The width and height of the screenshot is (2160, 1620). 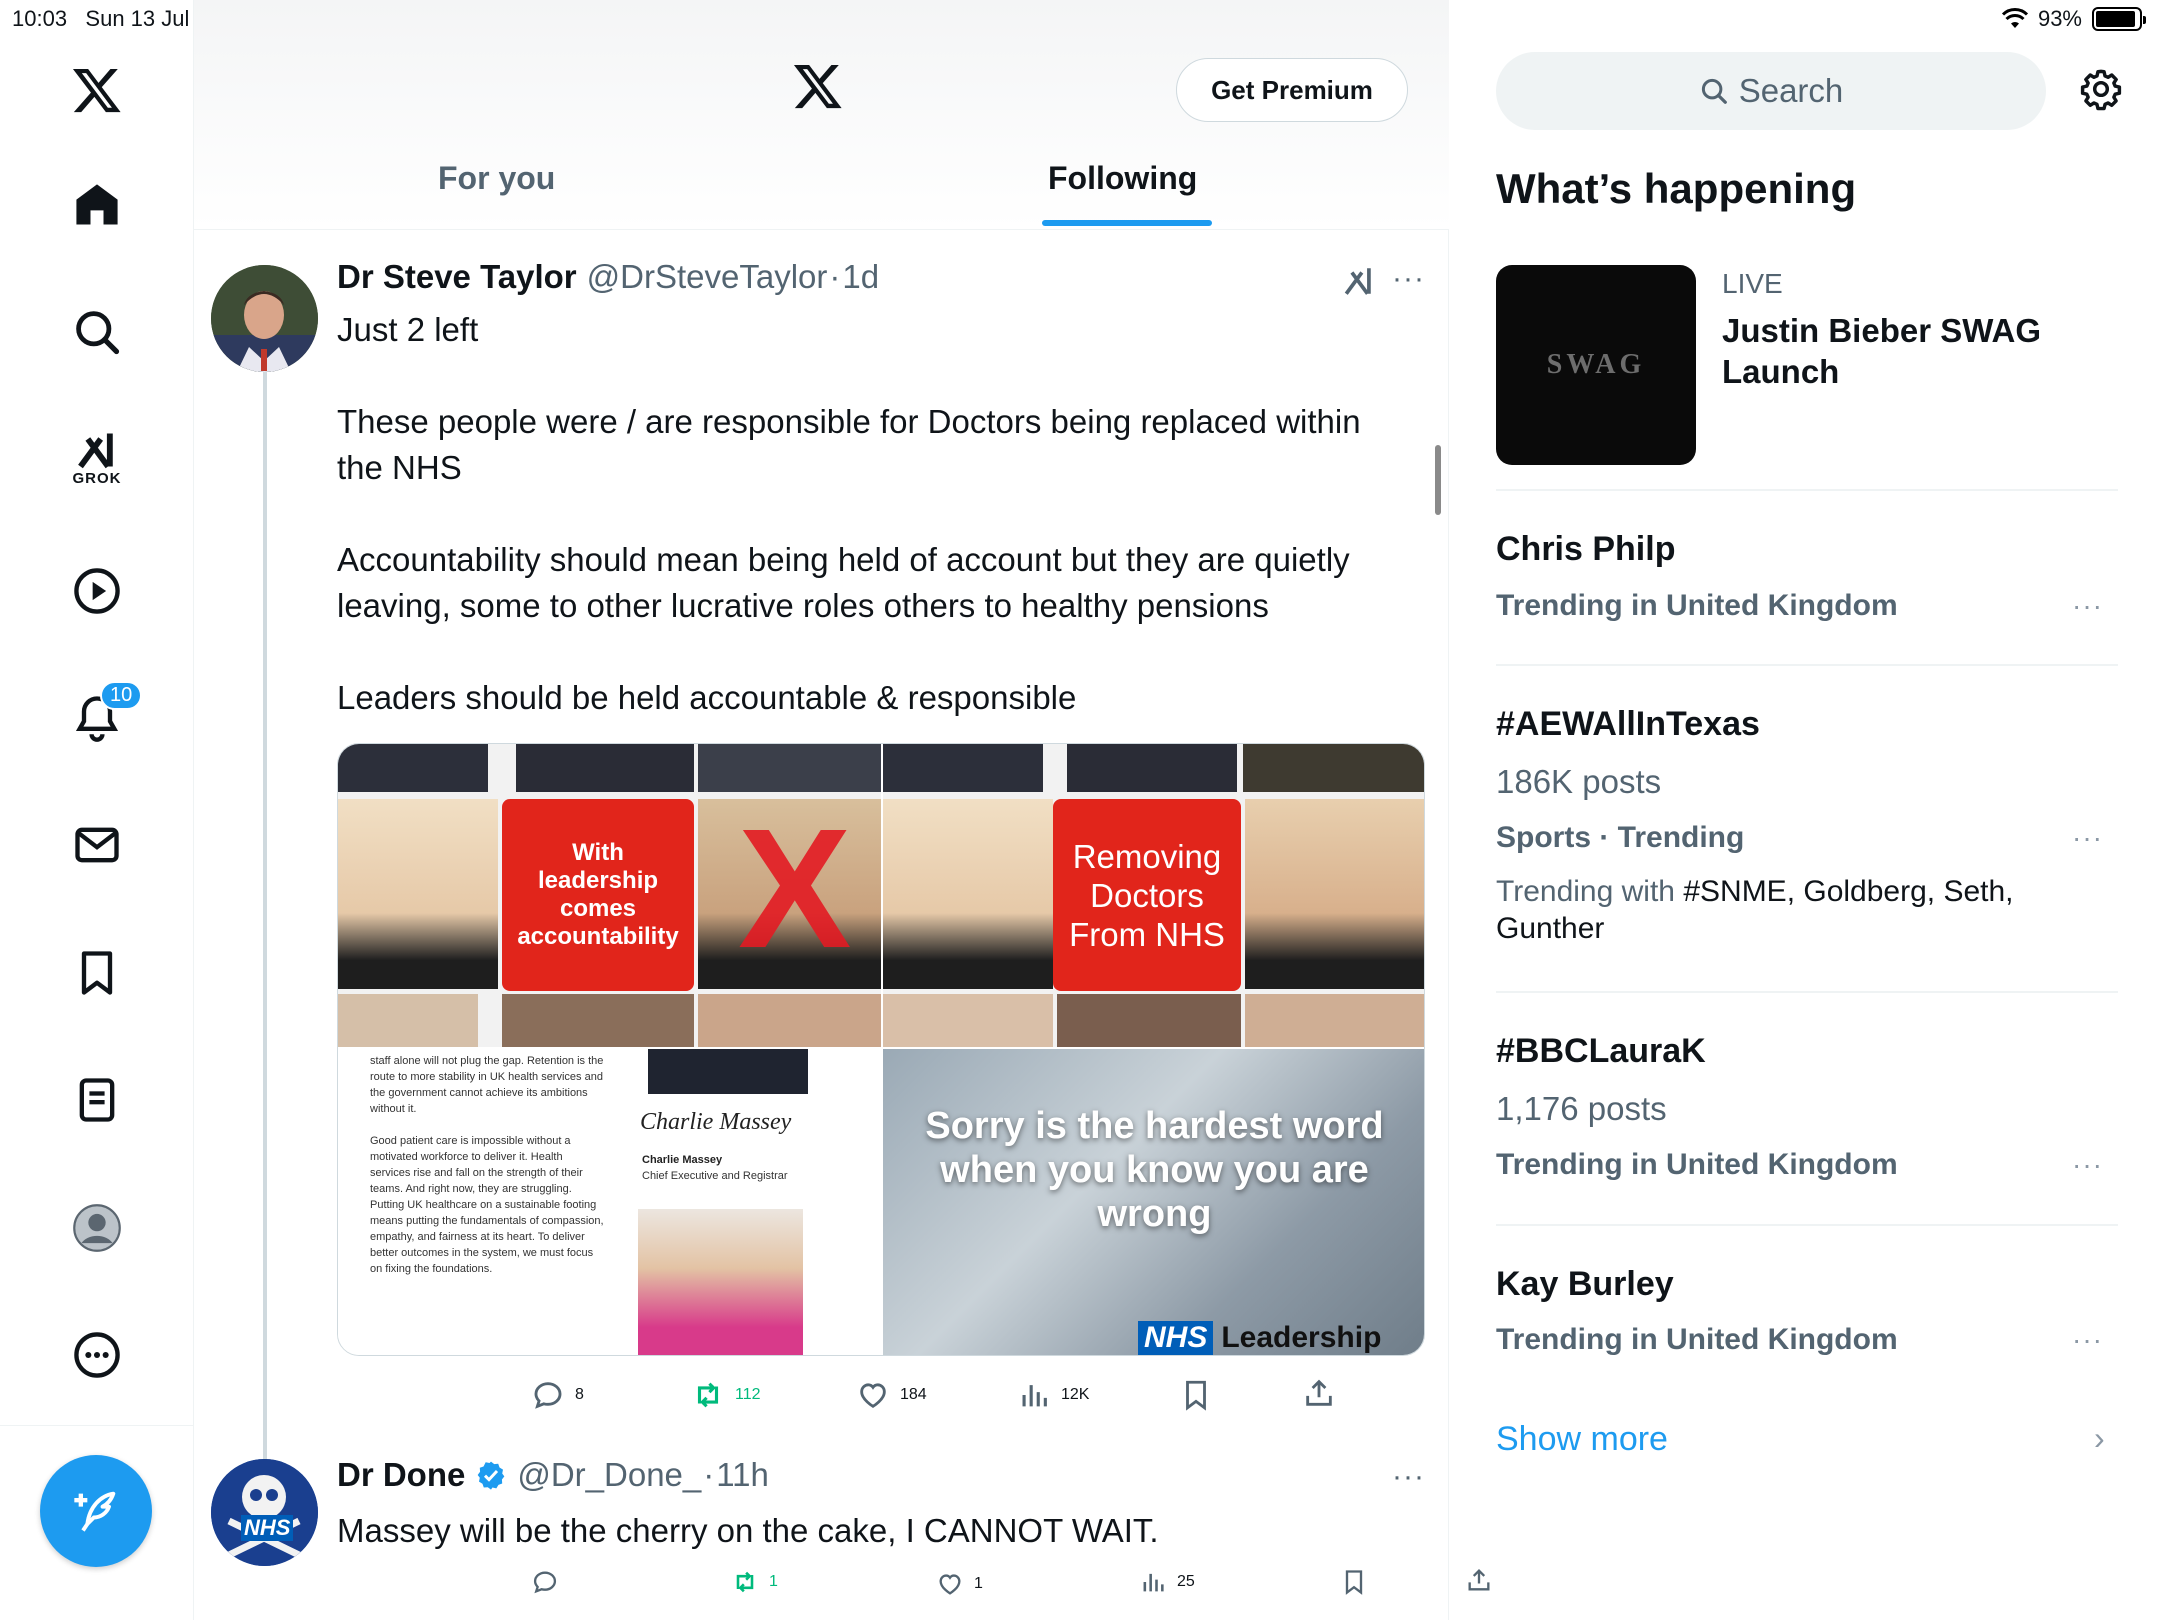 I want to click on list-icon, so click(x=97, y=1100).